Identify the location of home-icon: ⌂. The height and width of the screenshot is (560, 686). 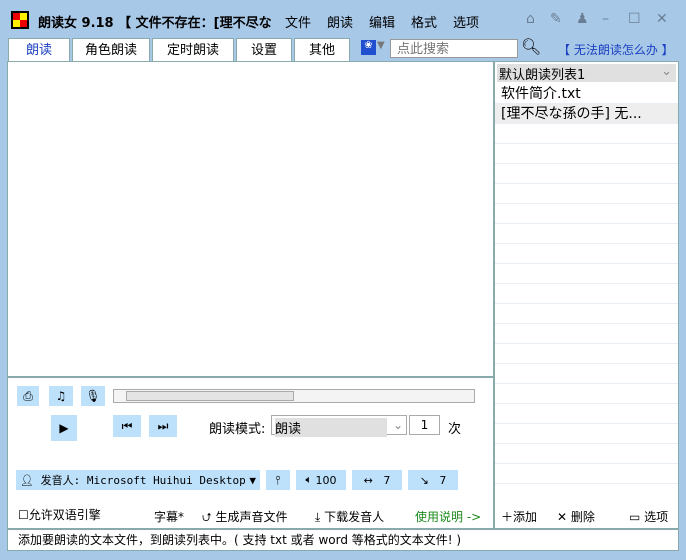
(530, 19).